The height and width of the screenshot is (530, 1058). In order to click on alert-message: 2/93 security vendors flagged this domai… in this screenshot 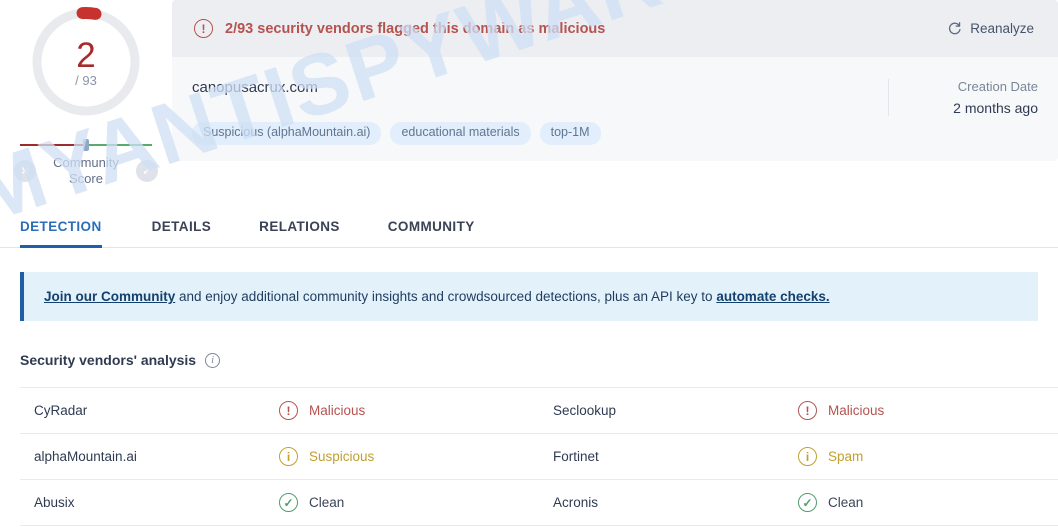, I will do `click(415, 28)`.